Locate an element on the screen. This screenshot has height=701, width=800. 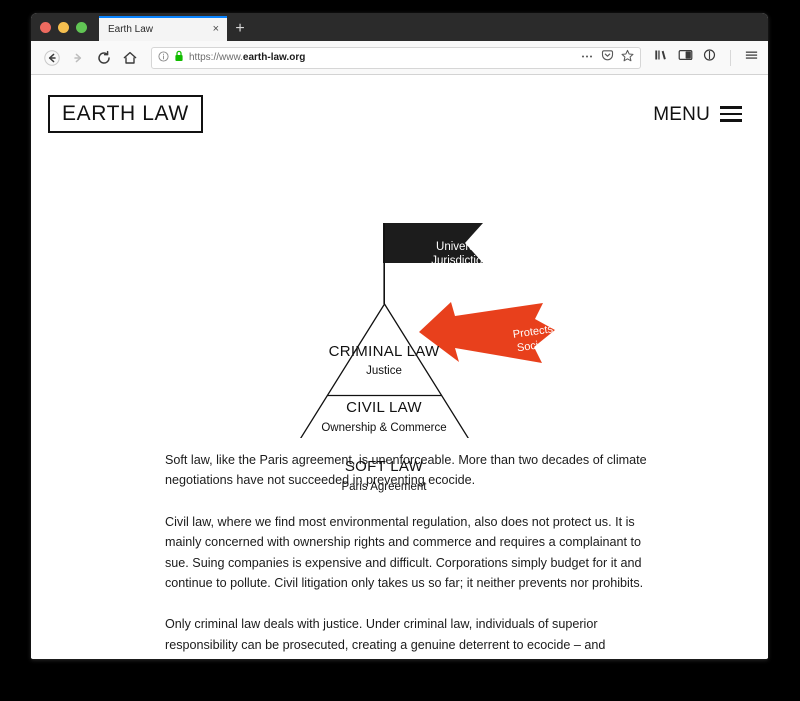
maximize-window-button is located at coordinates (81, 27).